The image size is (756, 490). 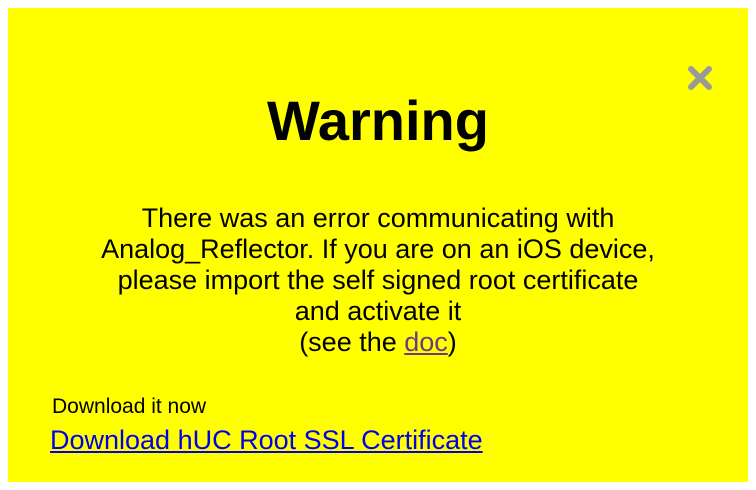 I want to click on doc-link: doc, so click(x=426, y=342).